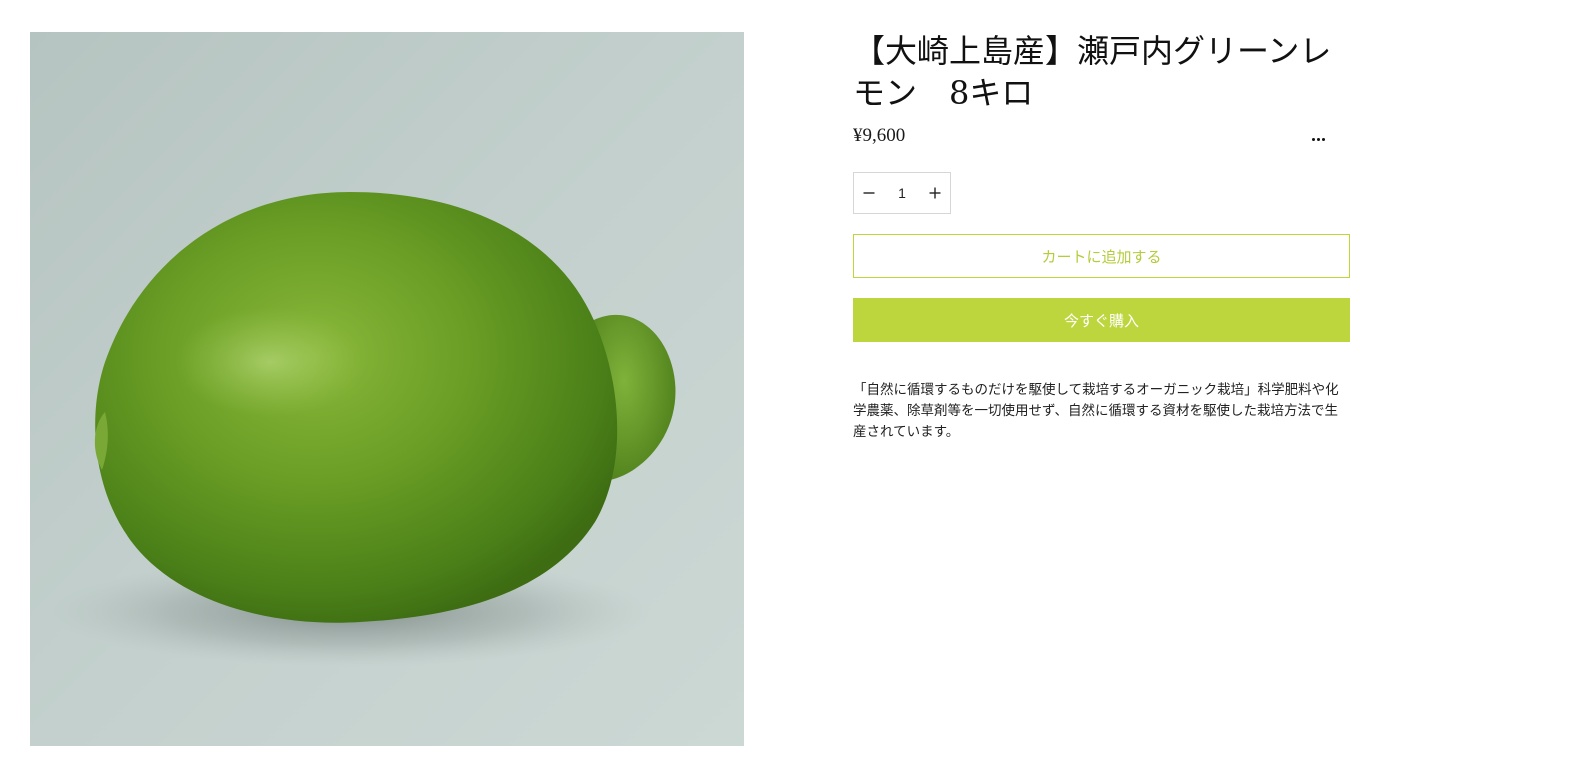  I want to click on plus-icon, so click(935, 193).